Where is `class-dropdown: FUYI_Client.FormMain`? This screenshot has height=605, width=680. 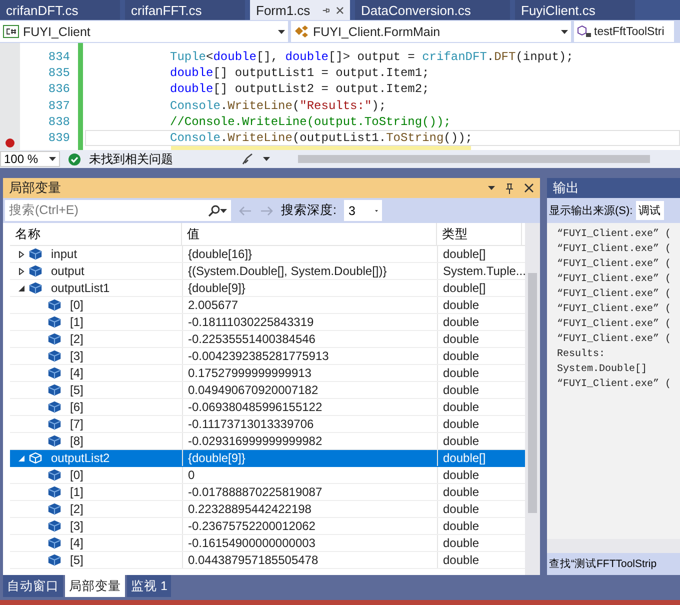 class-dropdown: FUYI_Client.FormMain is located at coordinates (431, 31).